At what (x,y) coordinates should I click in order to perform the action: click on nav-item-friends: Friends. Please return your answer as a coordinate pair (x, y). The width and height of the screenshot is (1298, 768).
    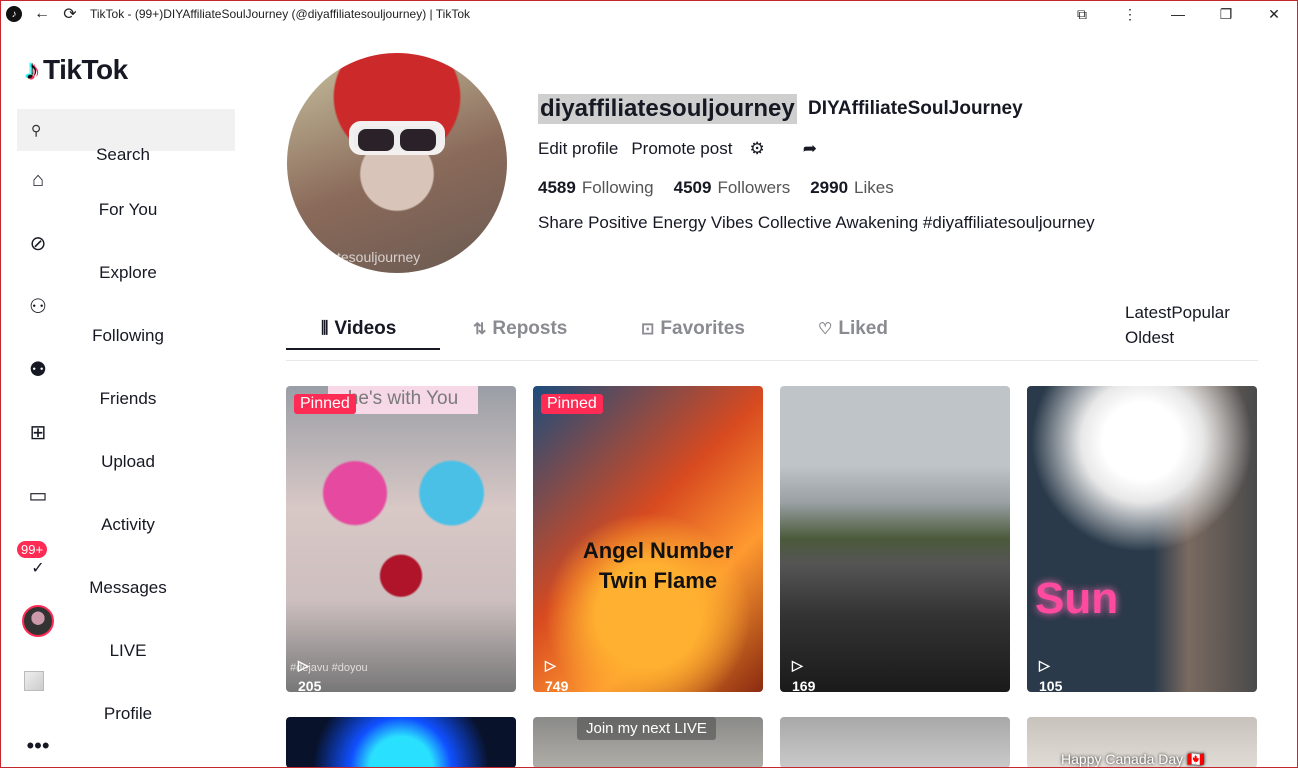
    Looking at the image, I should click on (128, 399).